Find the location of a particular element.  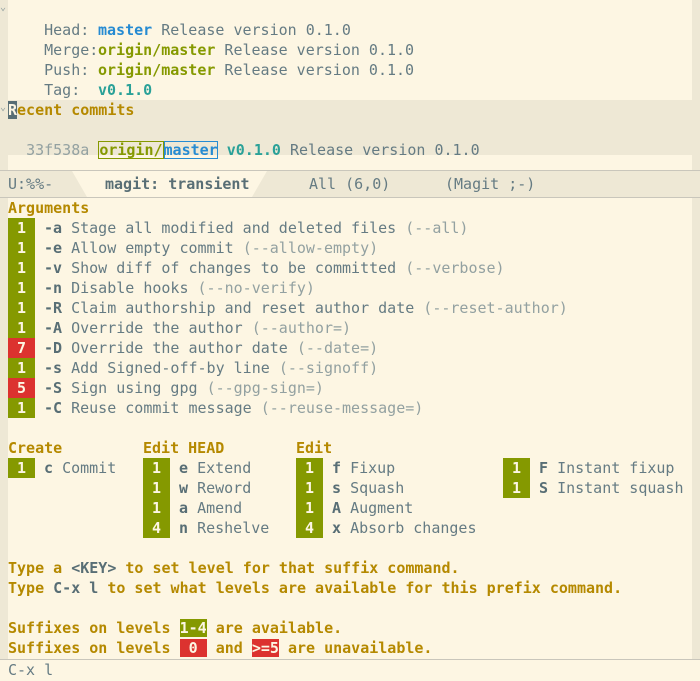

command-key: S is located at coordinates (543, 488).